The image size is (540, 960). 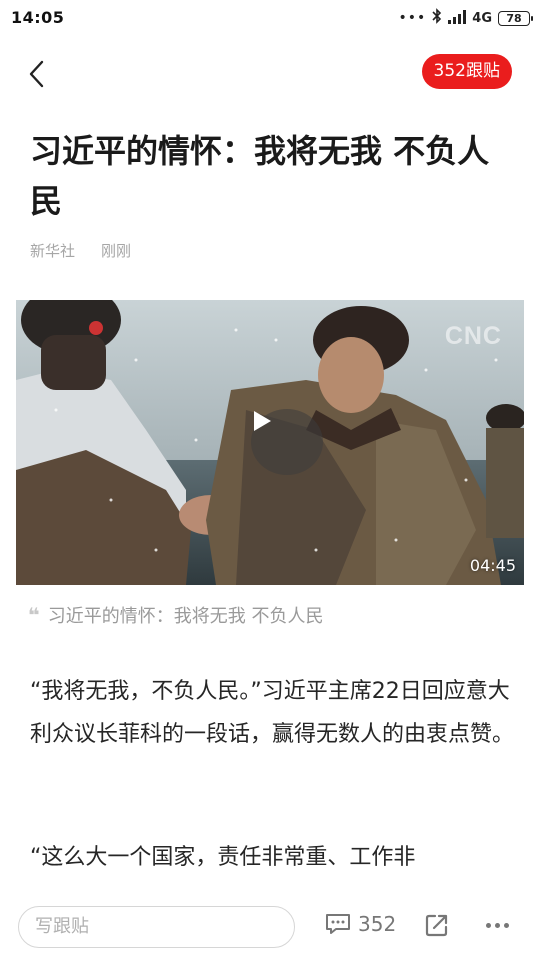 What do you see at coordinates (80, 250) in the screenshot?
I see `article-meta: 新华社 刚刚` at bounding box center [80, 250].